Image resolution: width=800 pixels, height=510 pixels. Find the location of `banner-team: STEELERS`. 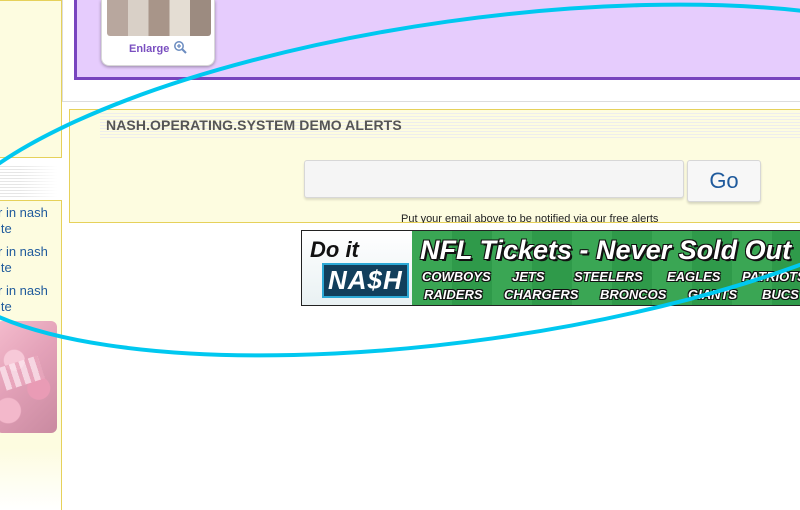

banner-team: STEELERS is located at coordinates (608, 276).